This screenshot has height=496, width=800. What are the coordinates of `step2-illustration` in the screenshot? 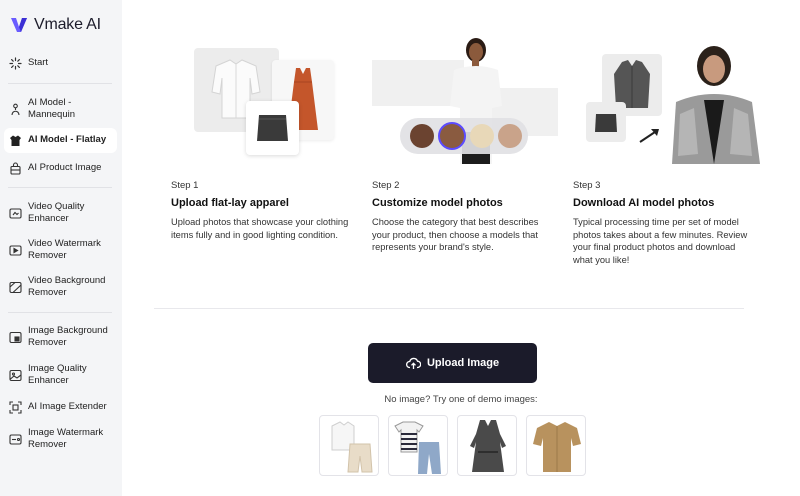 It's located at (465, 100).